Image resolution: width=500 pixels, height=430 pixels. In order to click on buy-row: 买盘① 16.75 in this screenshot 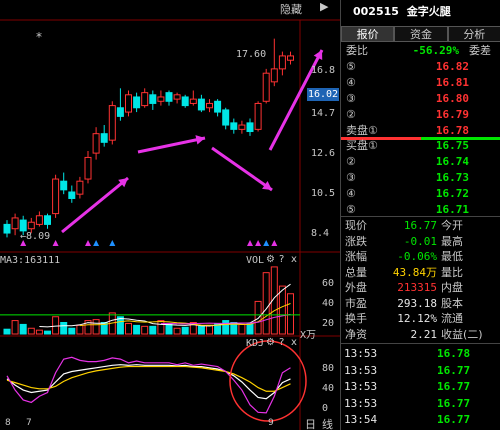, I will do `click(420, 146)`.